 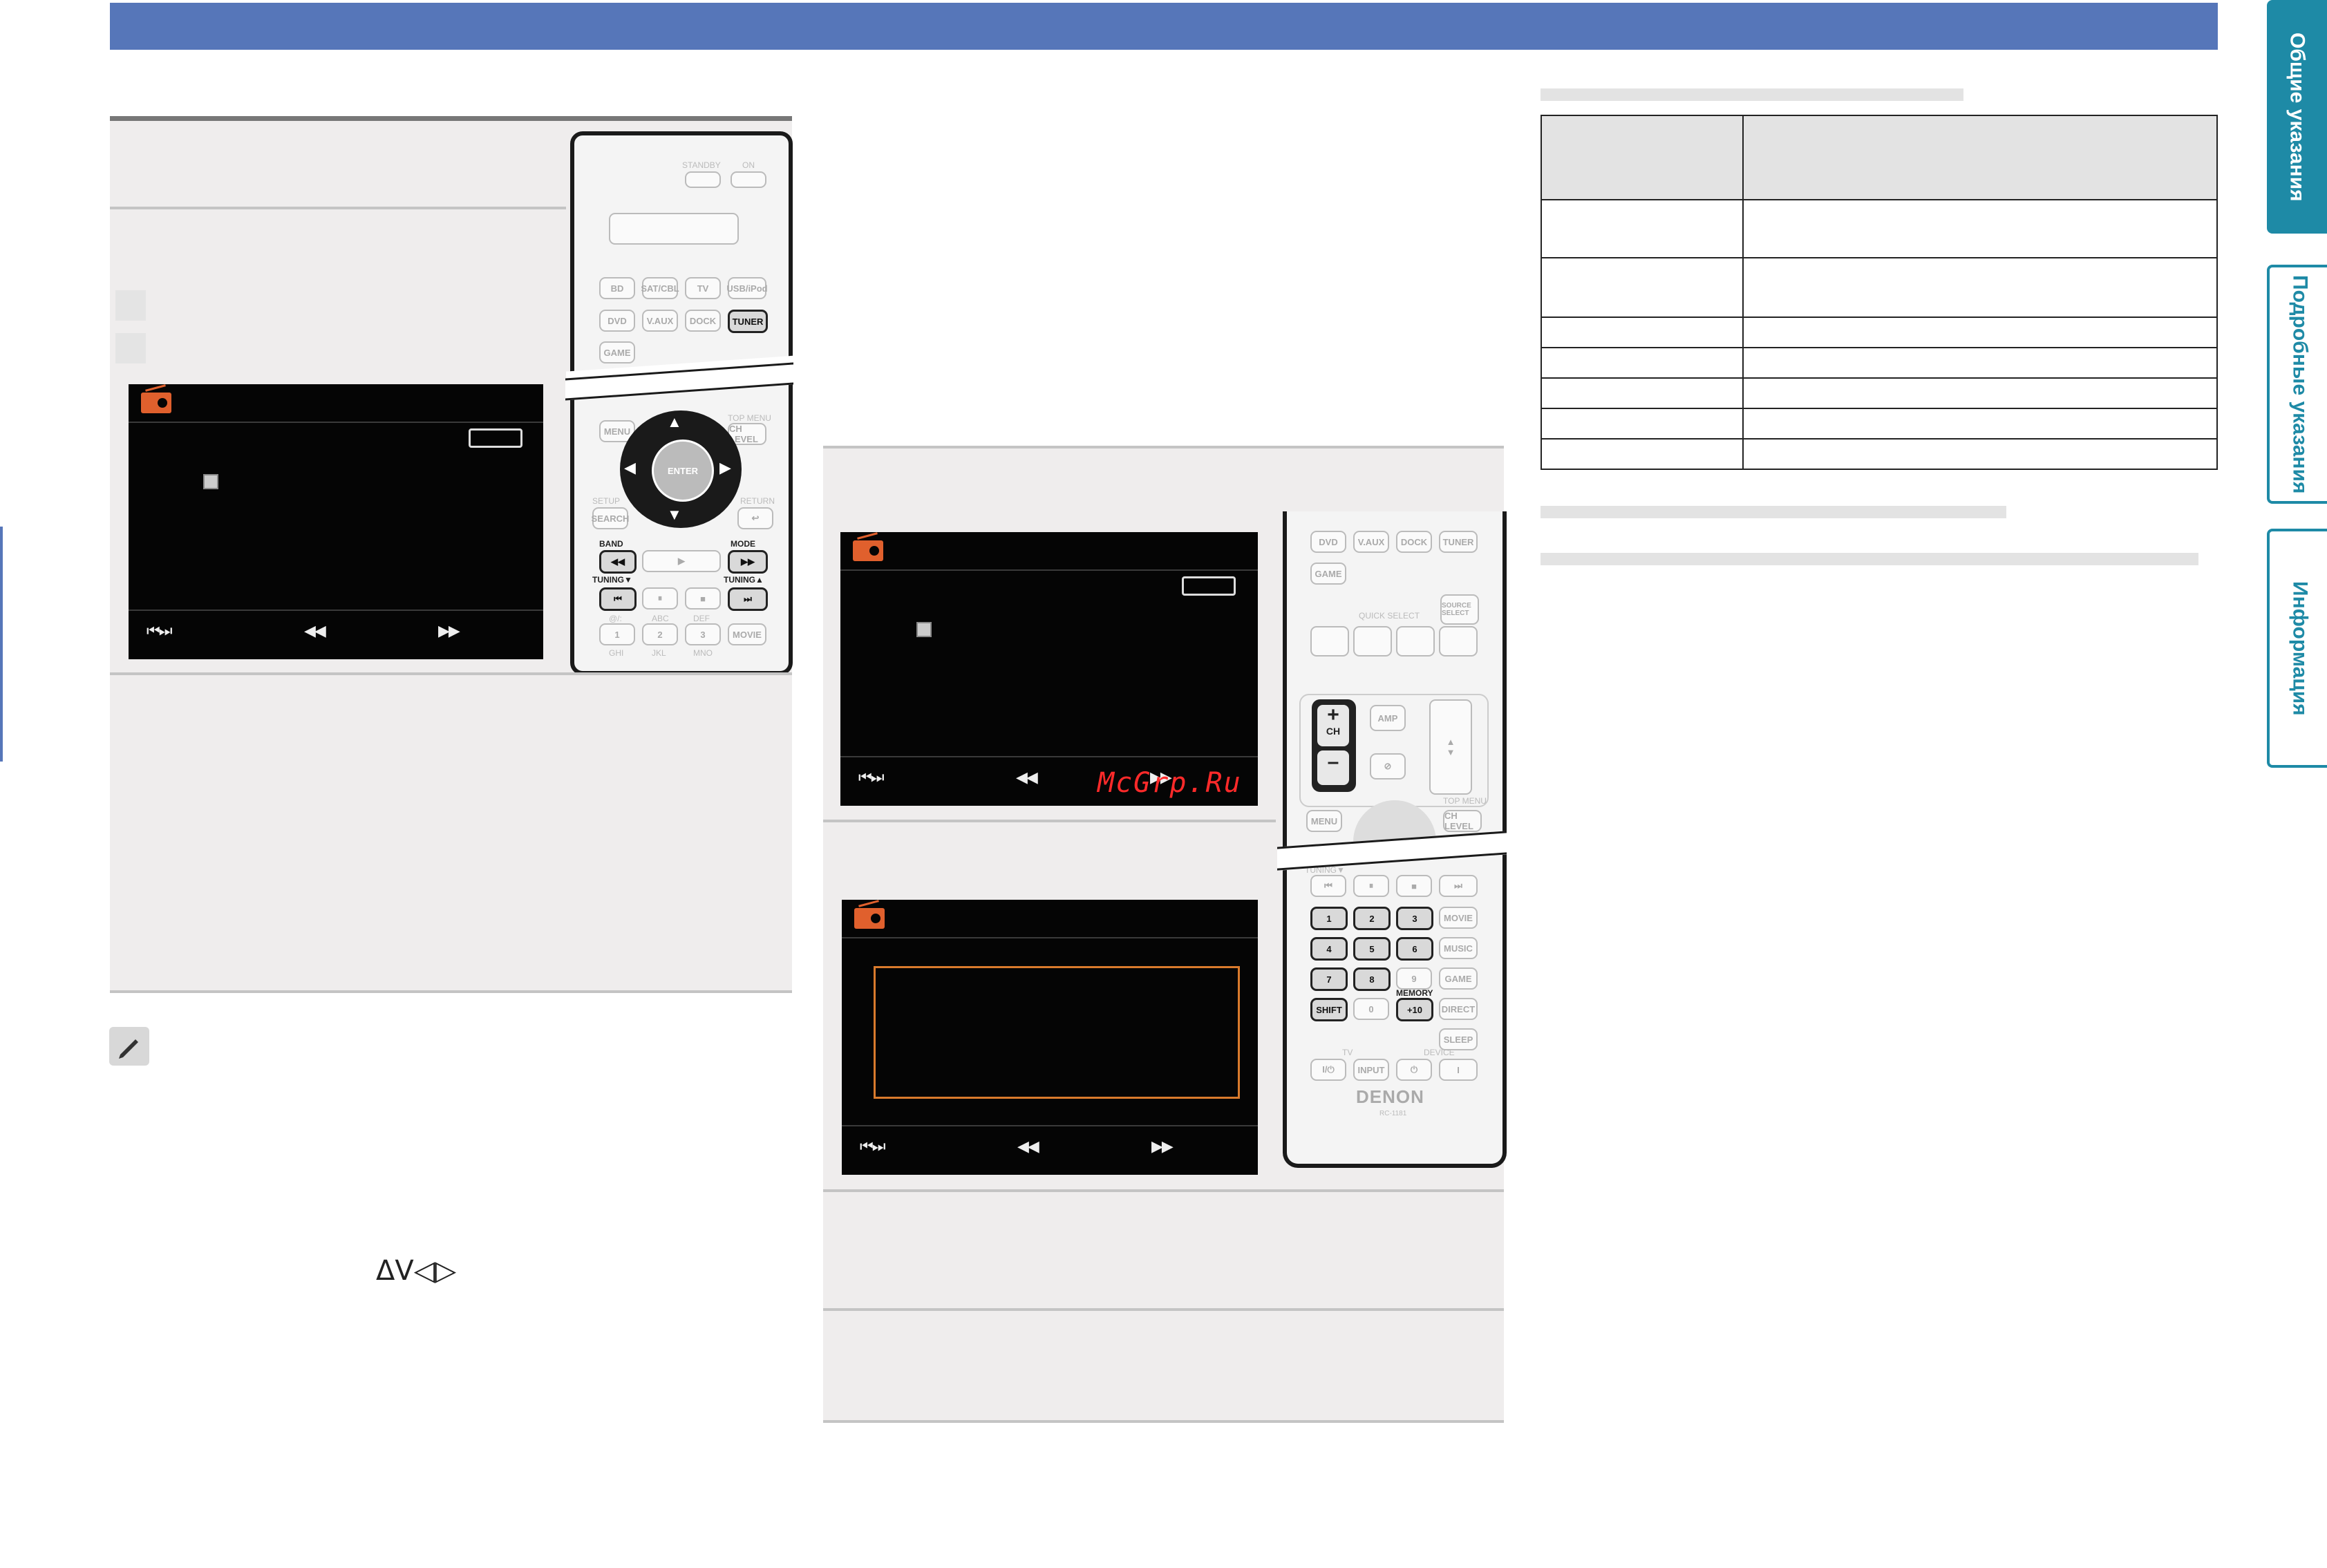 I want to click on sat-cbl-button: SAT/CBL, so click(x=660, y=288).